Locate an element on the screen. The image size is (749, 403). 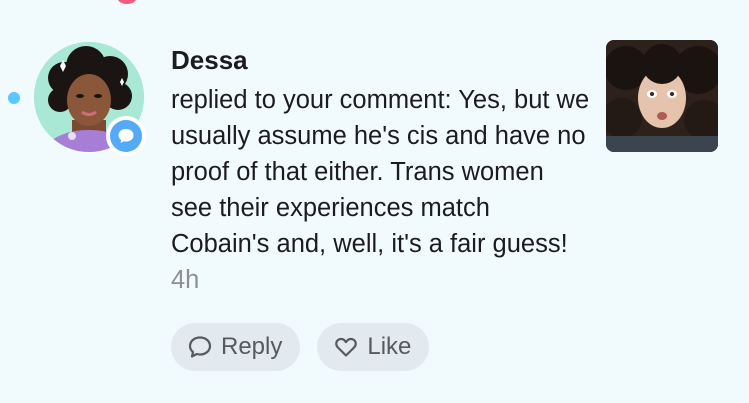
like-button: Like is located at coordinates (373, 347).